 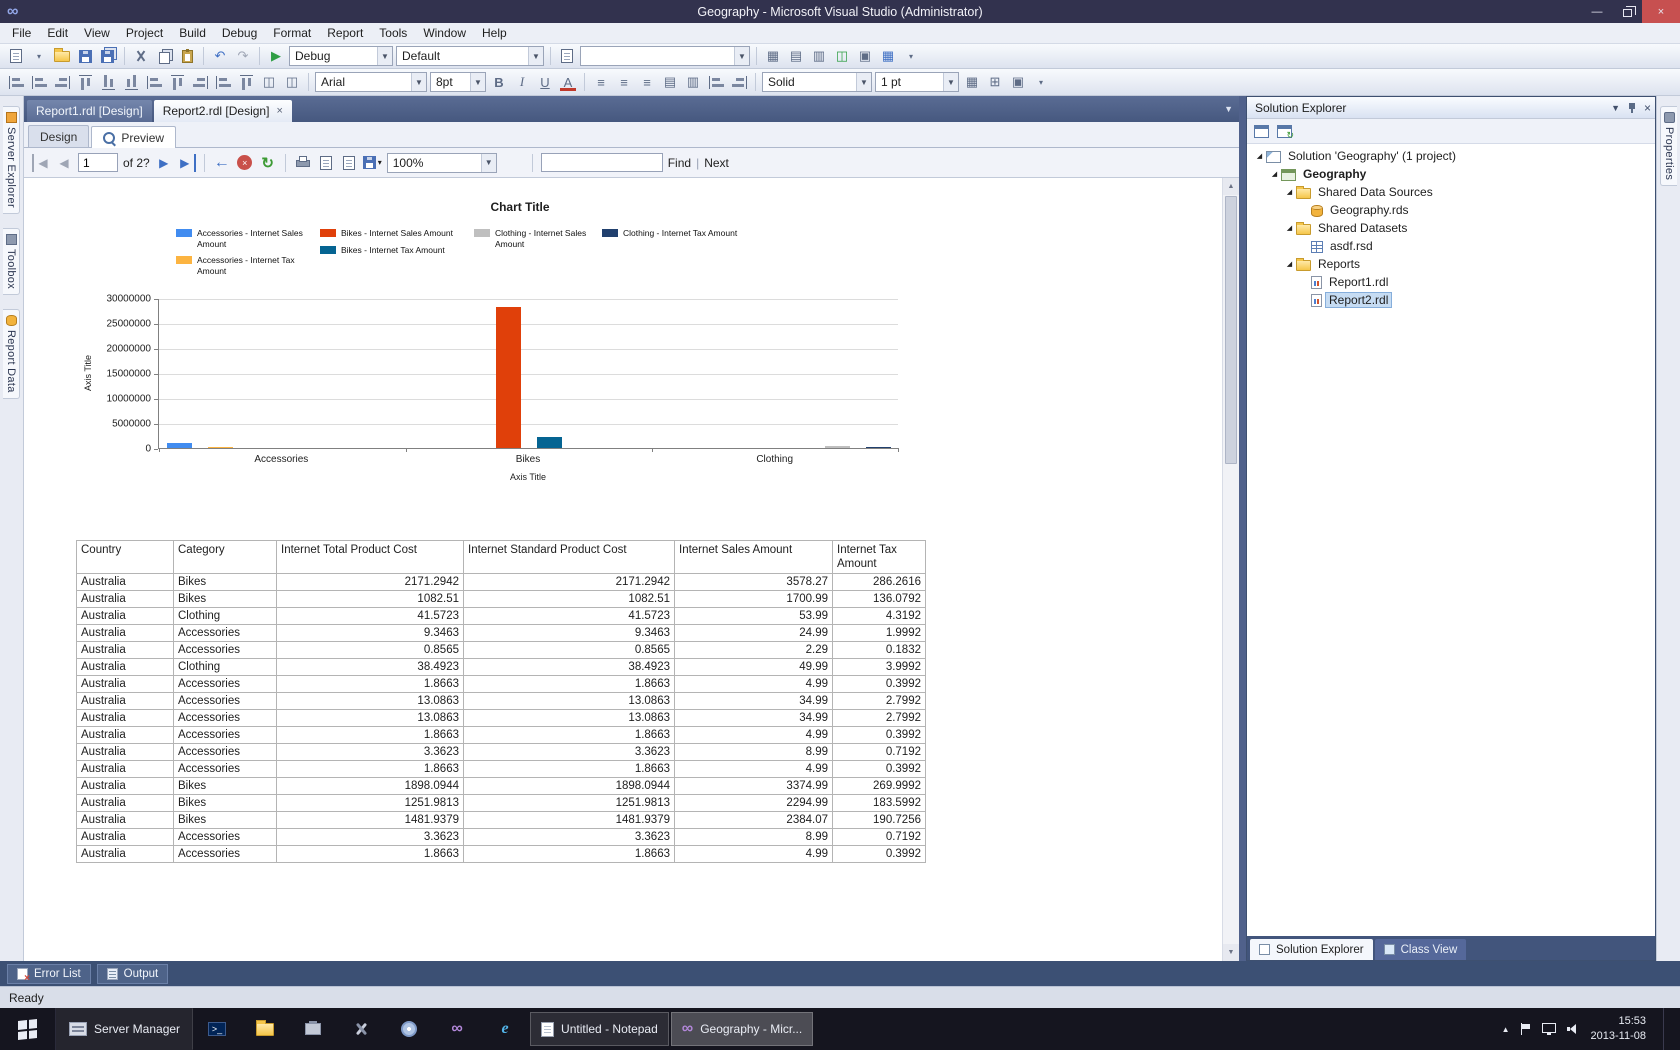 What do you see at coordinates (1041, 82) in the screenshot?
I see `toolbar-overflow-icon: ▾` at bounding box center [1041, 82].